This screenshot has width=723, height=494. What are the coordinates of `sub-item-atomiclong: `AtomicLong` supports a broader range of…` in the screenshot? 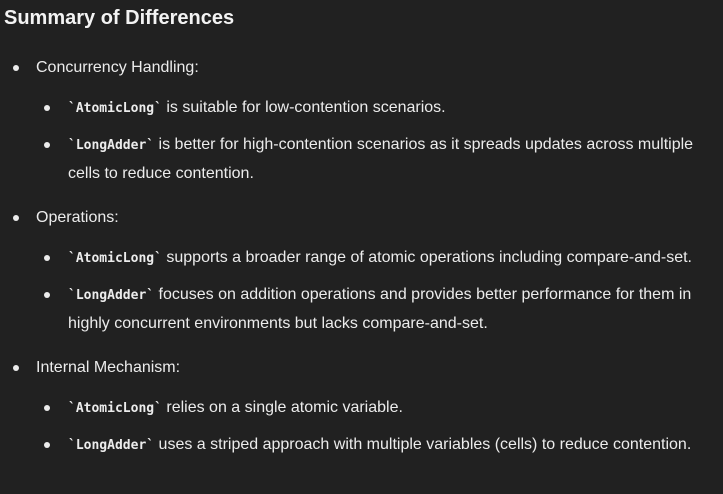 It's located at (379, 258).